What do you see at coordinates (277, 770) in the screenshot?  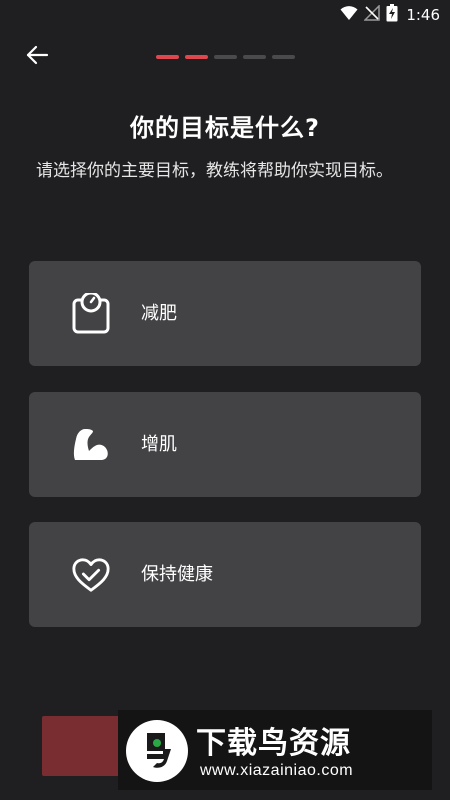 I see `watermark-url: www.xiazainiao.com` at bounding box center [277, 770].